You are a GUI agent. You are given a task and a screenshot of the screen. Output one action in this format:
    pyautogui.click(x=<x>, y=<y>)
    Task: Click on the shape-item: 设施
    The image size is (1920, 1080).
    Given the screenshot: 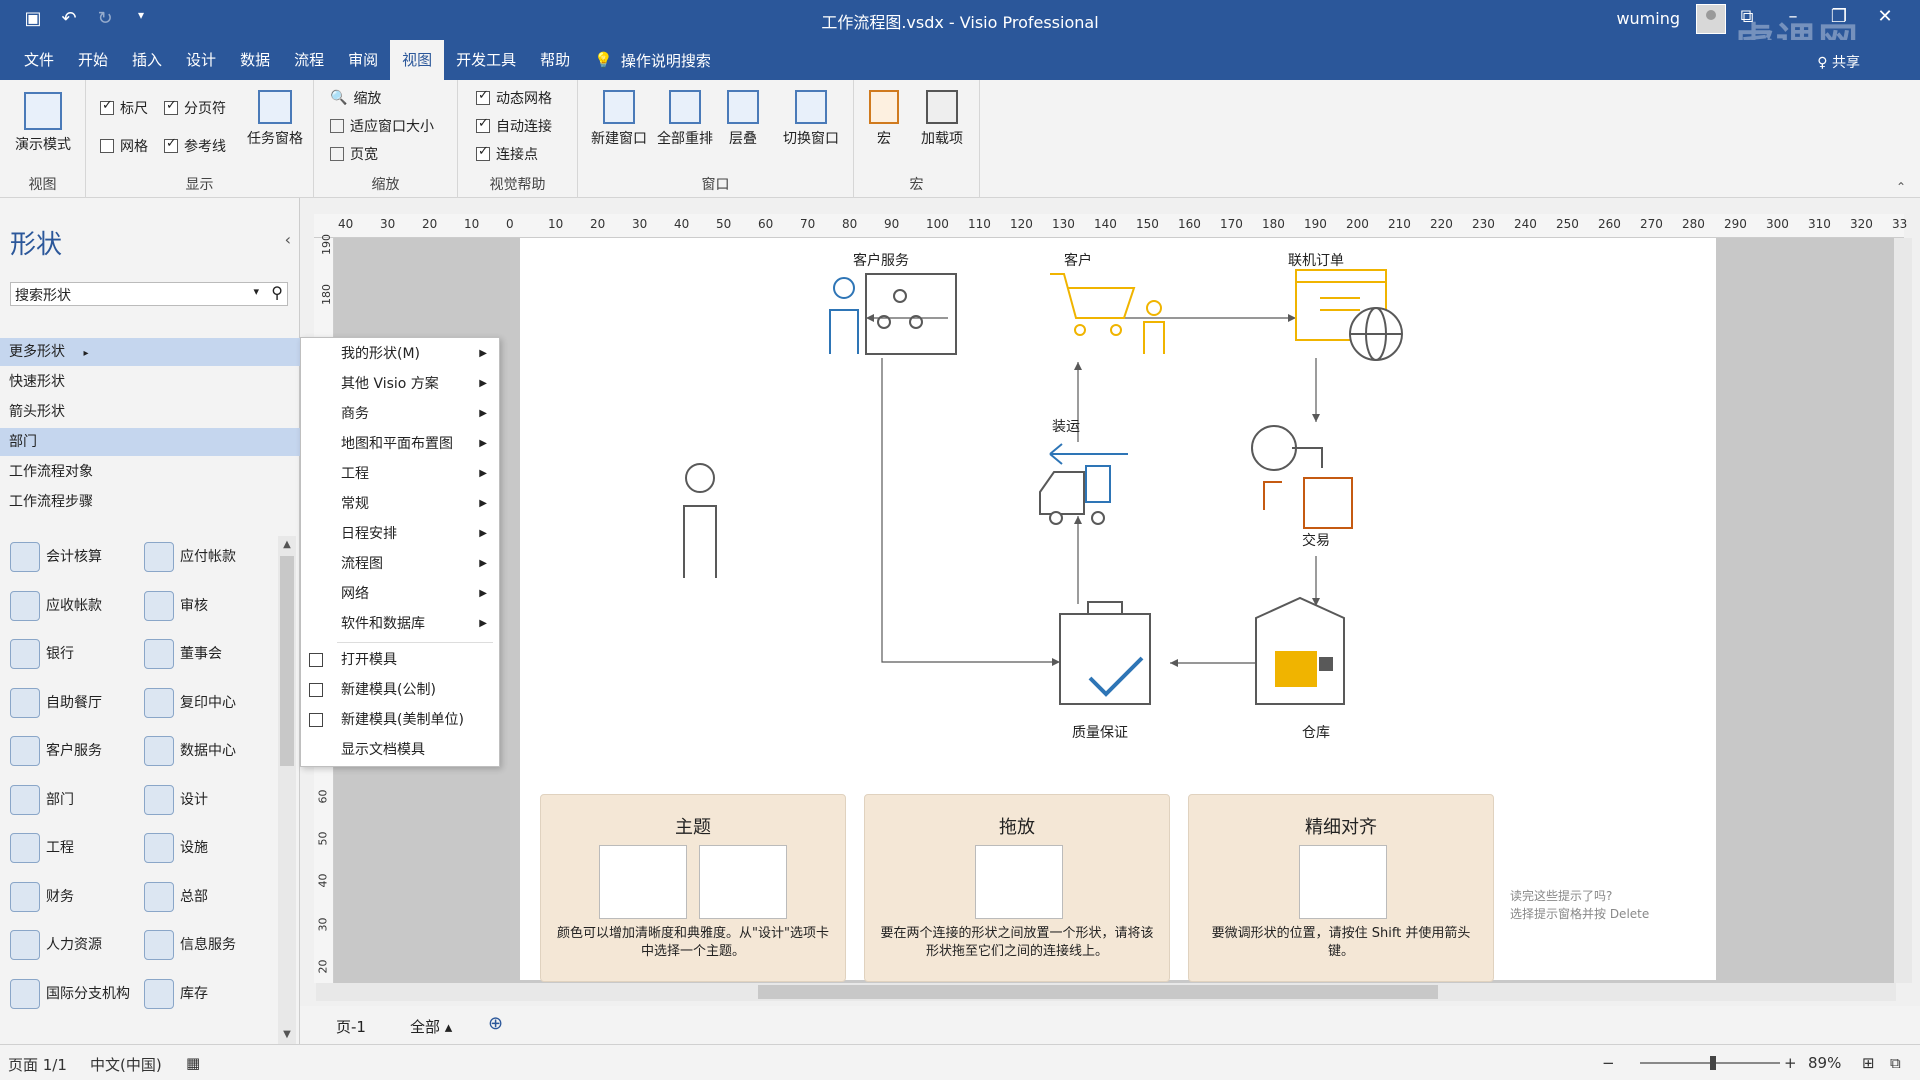 What is the action you would take?
    pyautogui.click(x=209, y=848)
    